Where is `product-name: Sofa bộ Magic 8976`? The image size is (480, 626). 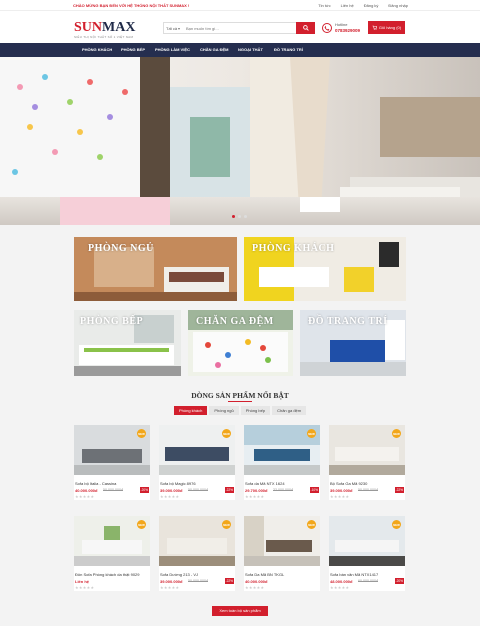 product-name: Sofa bộ Magic 8976 is located at coordinates (178, 483).